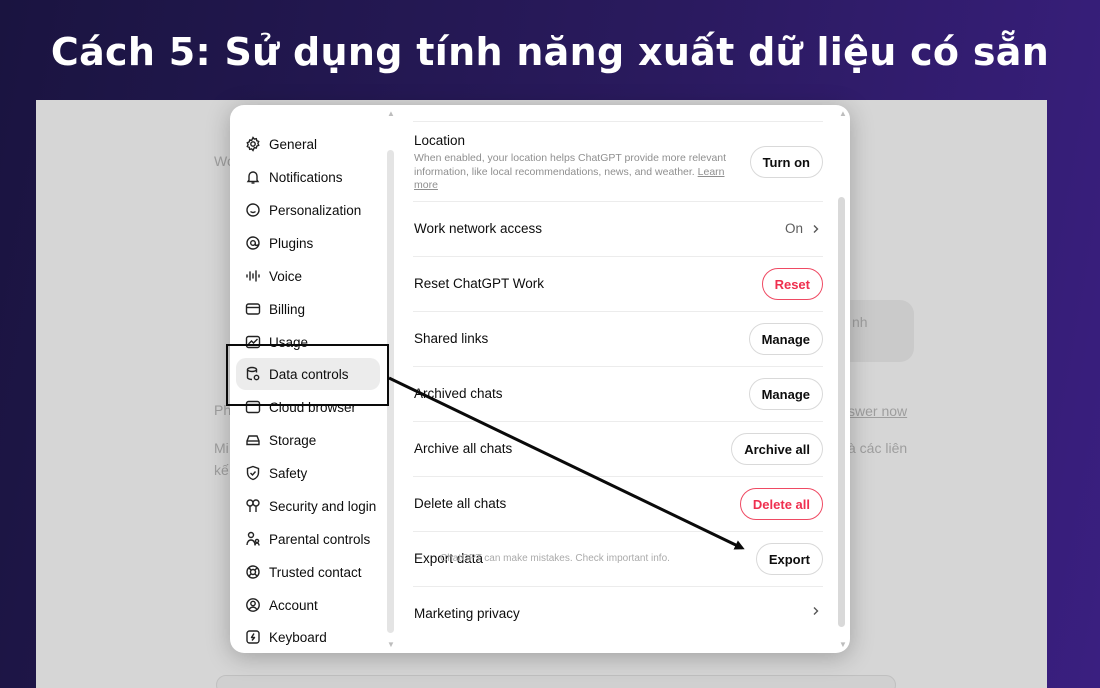 This screenshot has height=688, width=1100. What do you see at coordinates (323, 506) in the screenshot?
I see `sidebar-item-label: Security and login` at bounding box center [323, 506].